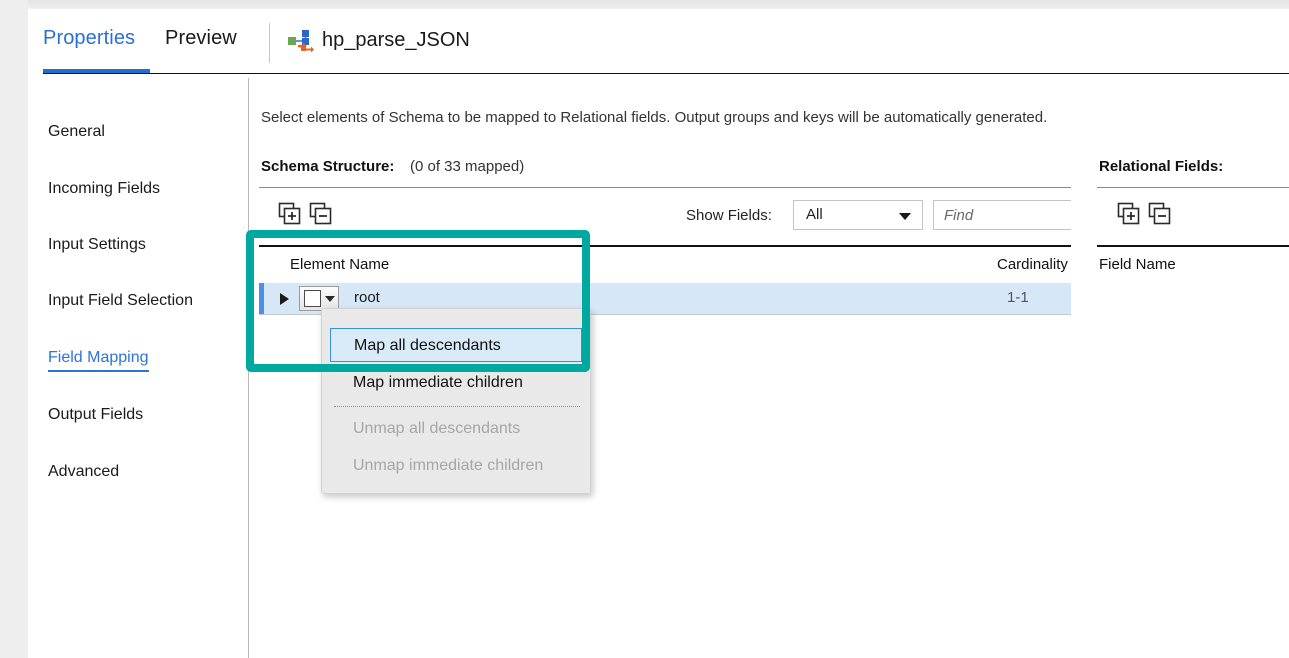  Describe the element at coordinates (396, 40) in the screenshot. I see `object-title: hp_parse_JSON` at that location.